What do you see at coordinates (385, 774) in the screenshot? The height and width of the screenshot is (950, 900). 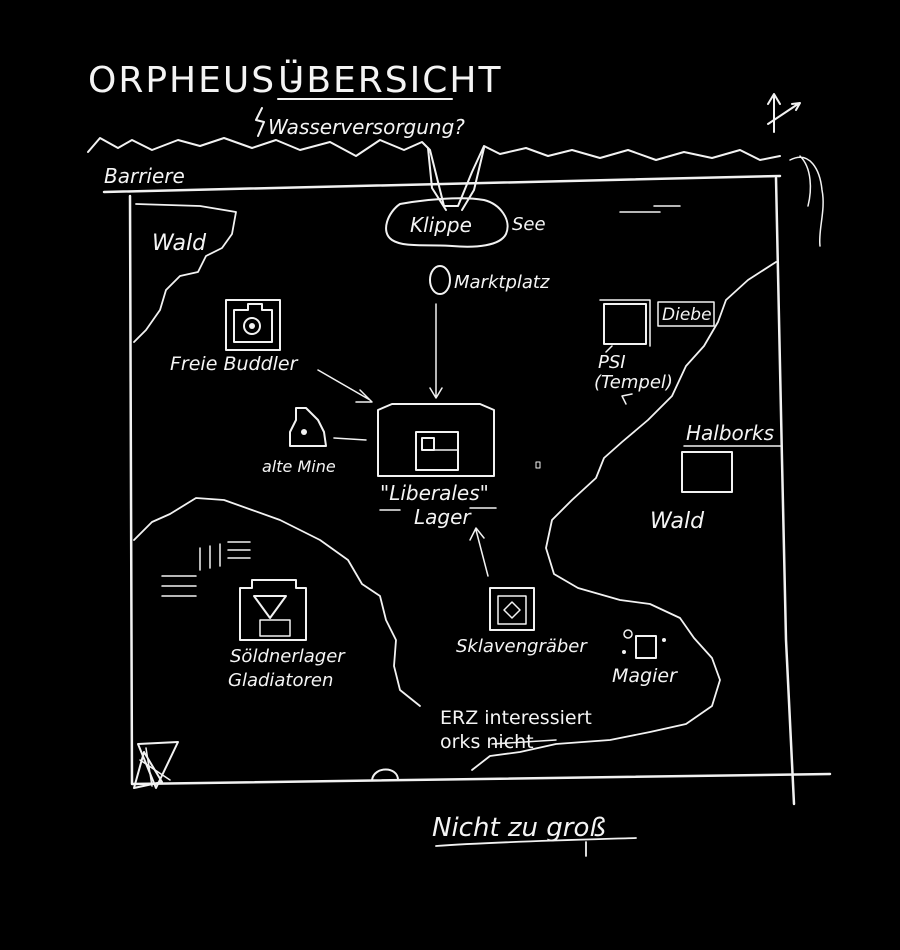 I see `south-gate-arc` at bounding box center [385, 774].